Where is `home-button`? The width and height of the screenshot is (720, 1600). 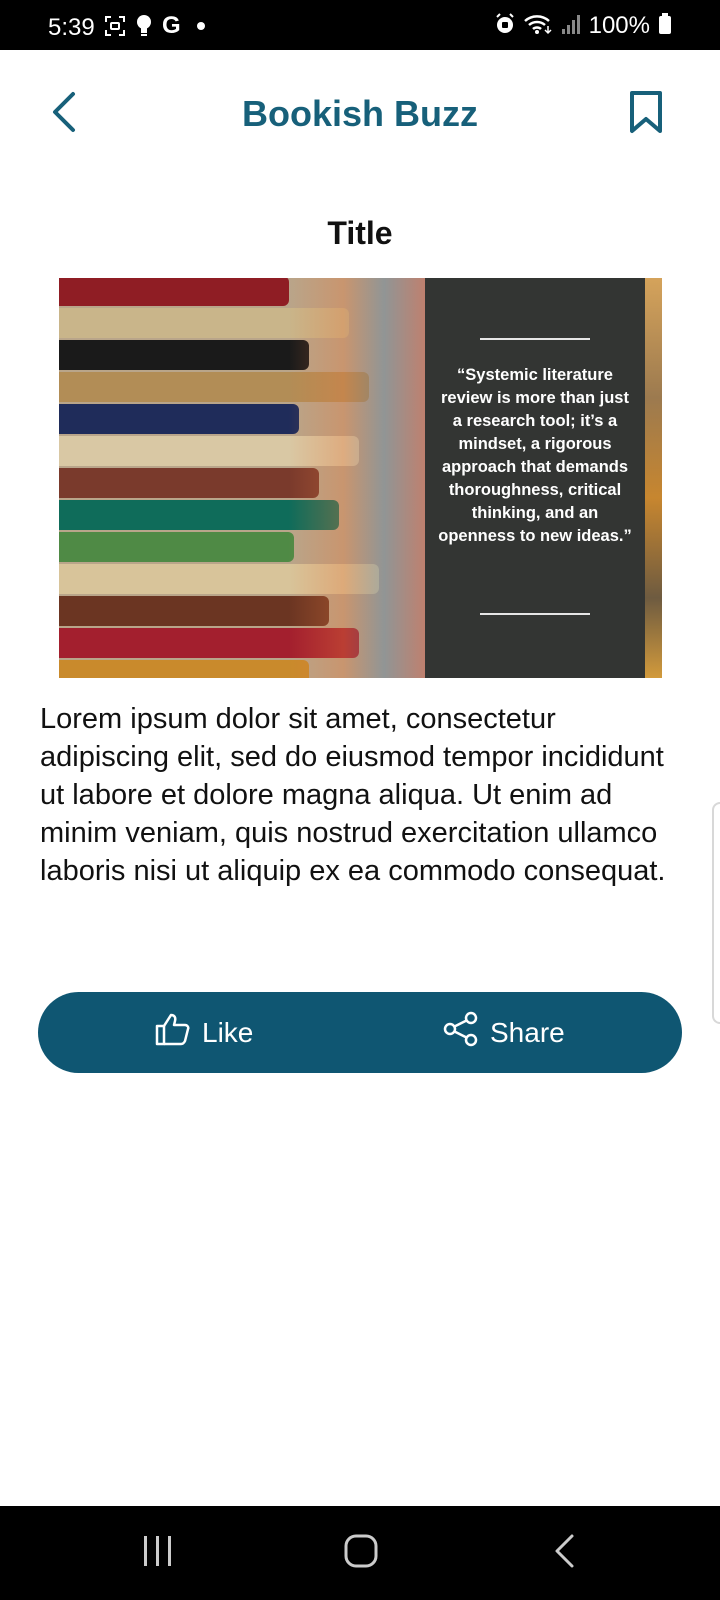 home-button is located at coordinates (361, 1553).